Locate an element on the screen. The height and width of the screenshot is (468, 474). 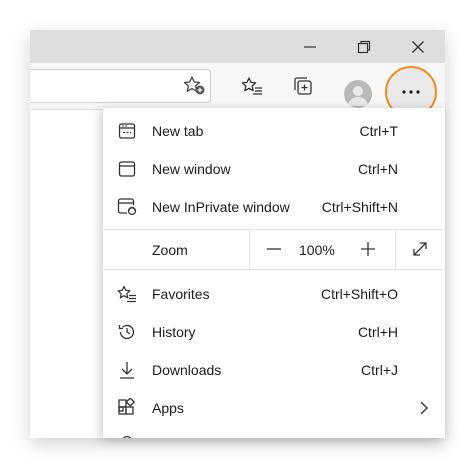
add-favorite-icon is located at coordinates (195, 86).